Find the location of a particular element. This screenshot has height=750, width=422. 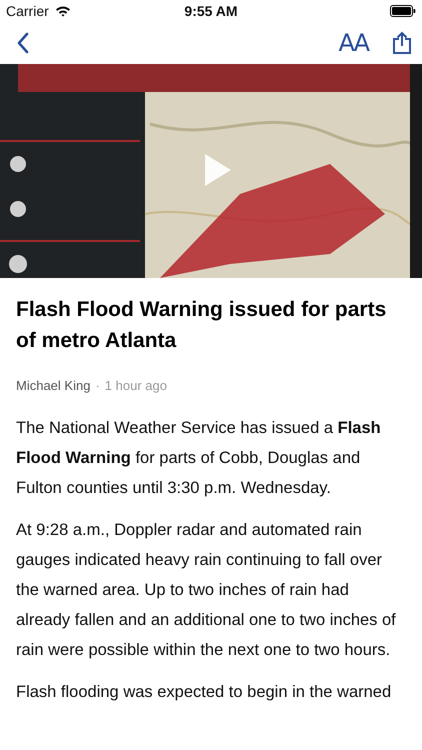

clock-time: 9:55 AM is located at coordinates (211, 11).